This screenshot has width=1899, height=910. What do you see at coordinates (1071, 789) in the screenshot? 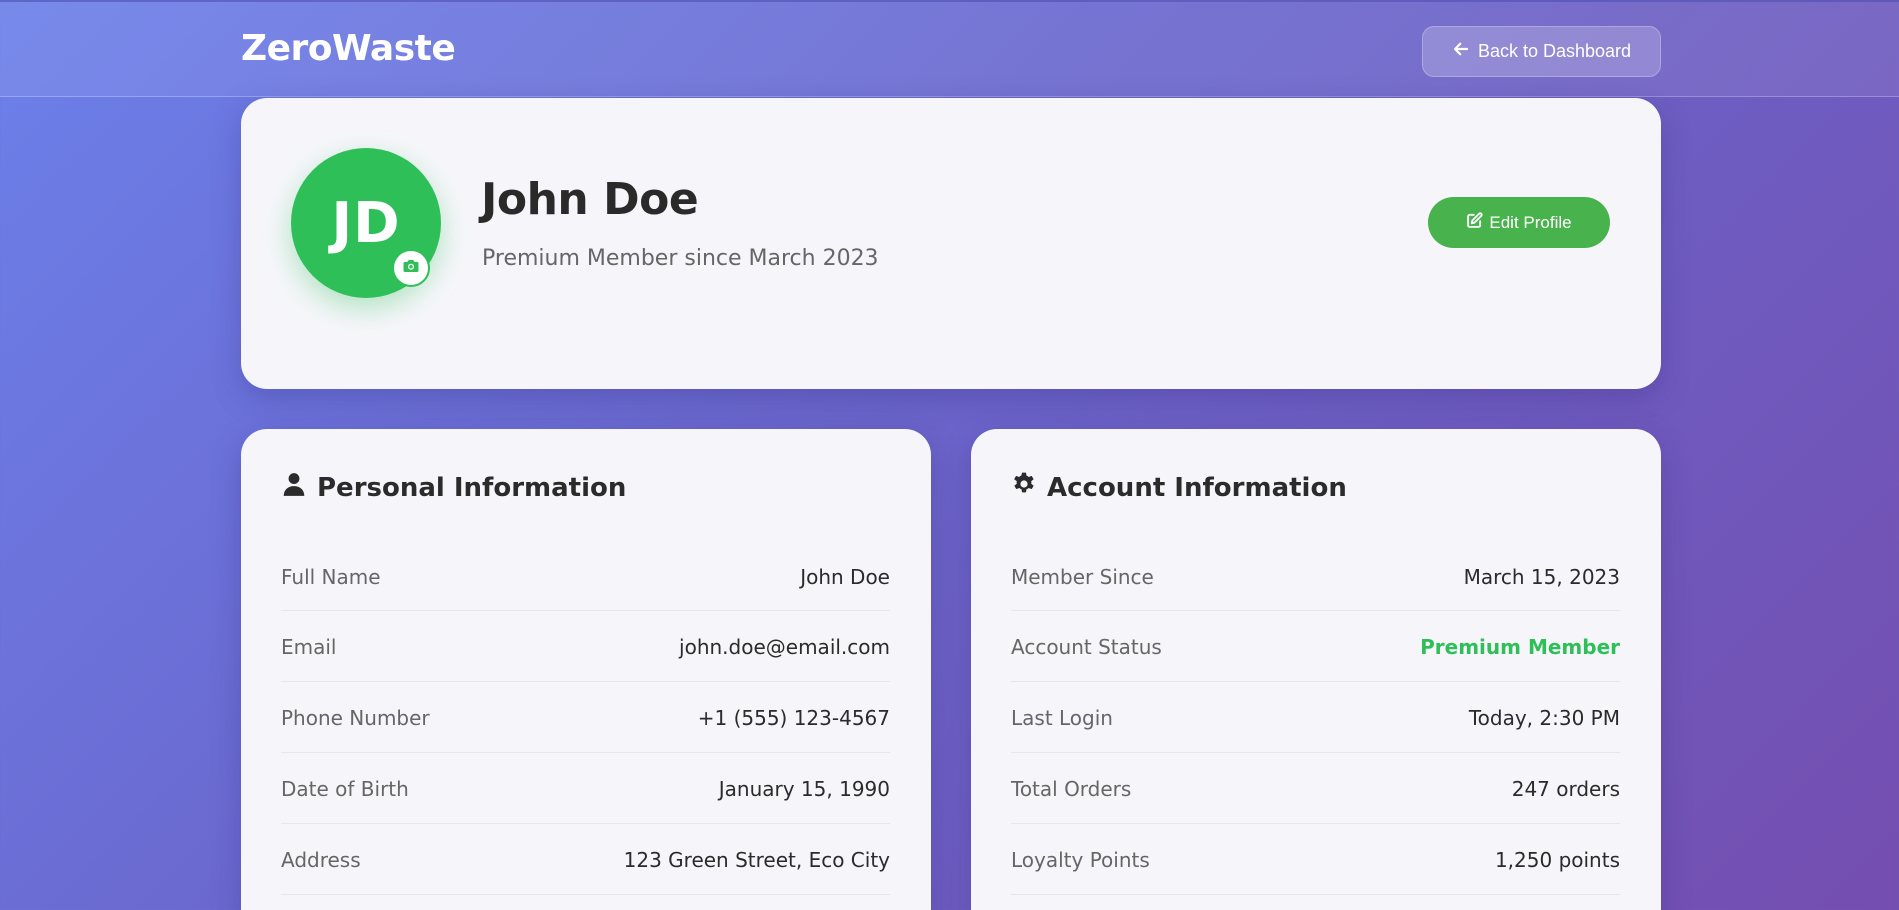
I see `info-label: Total Orders` at bounding box center [1071, 789].